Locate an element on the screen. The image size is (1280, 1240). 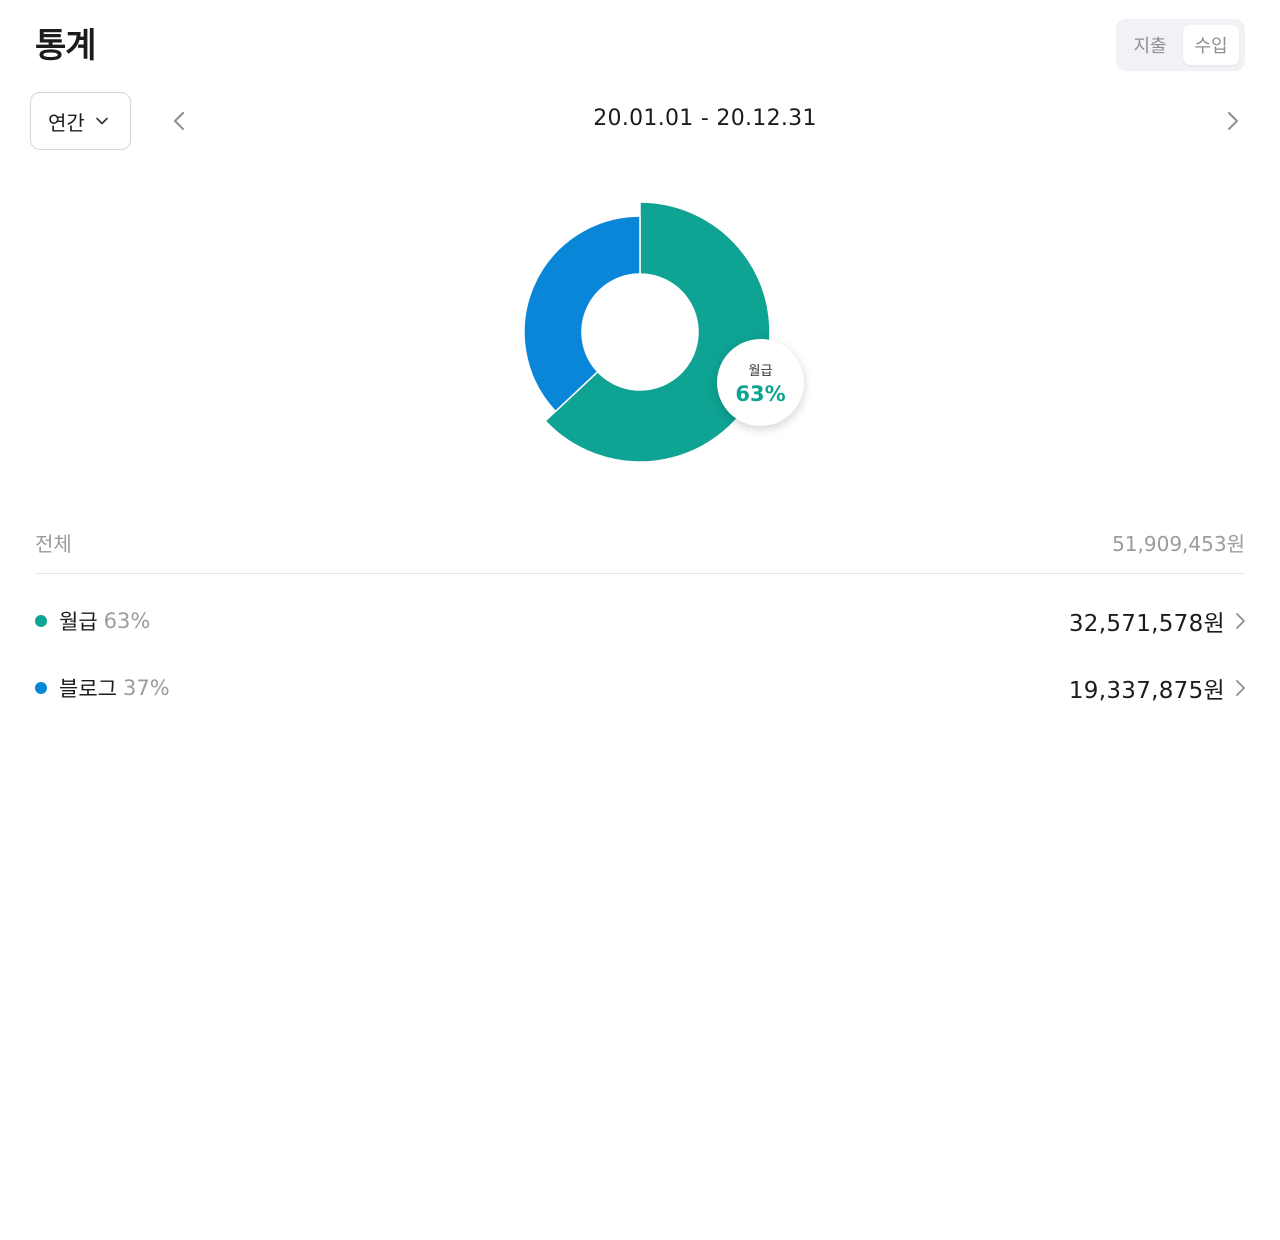
category-row-blog: 블로그 37% 19,337,875원 is located at coordinates (641, 688).